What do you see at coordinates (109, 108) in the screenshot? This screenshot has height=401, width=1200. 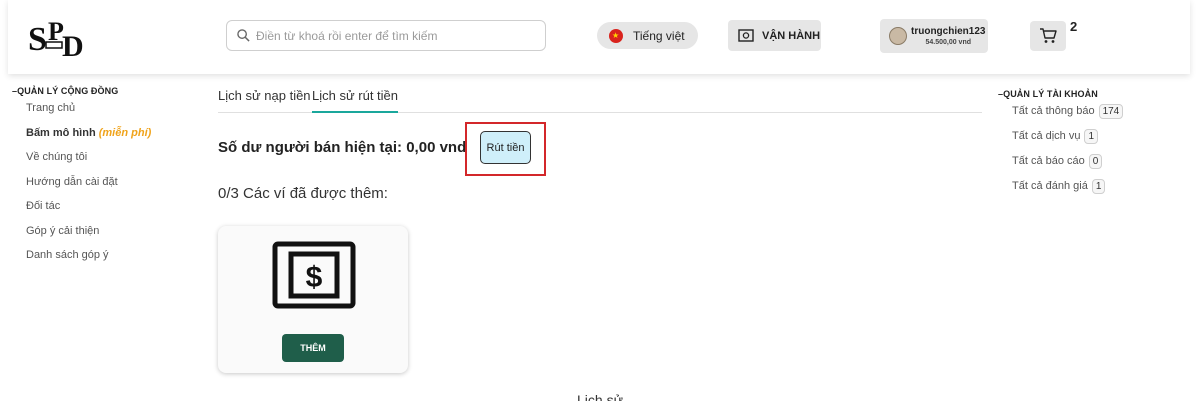 I see `nav-item-home: Trang chủ` at bounding box center [109, 108].